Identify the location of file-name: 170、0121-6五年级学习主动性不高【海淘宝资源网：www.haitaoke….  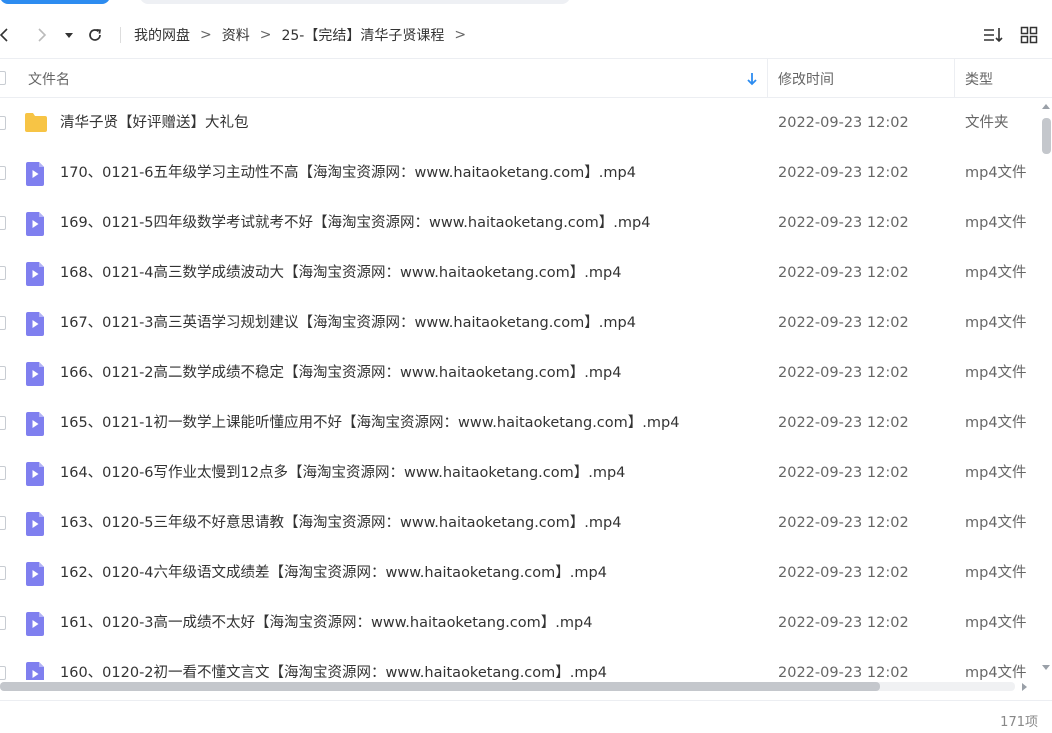
(348, 173).